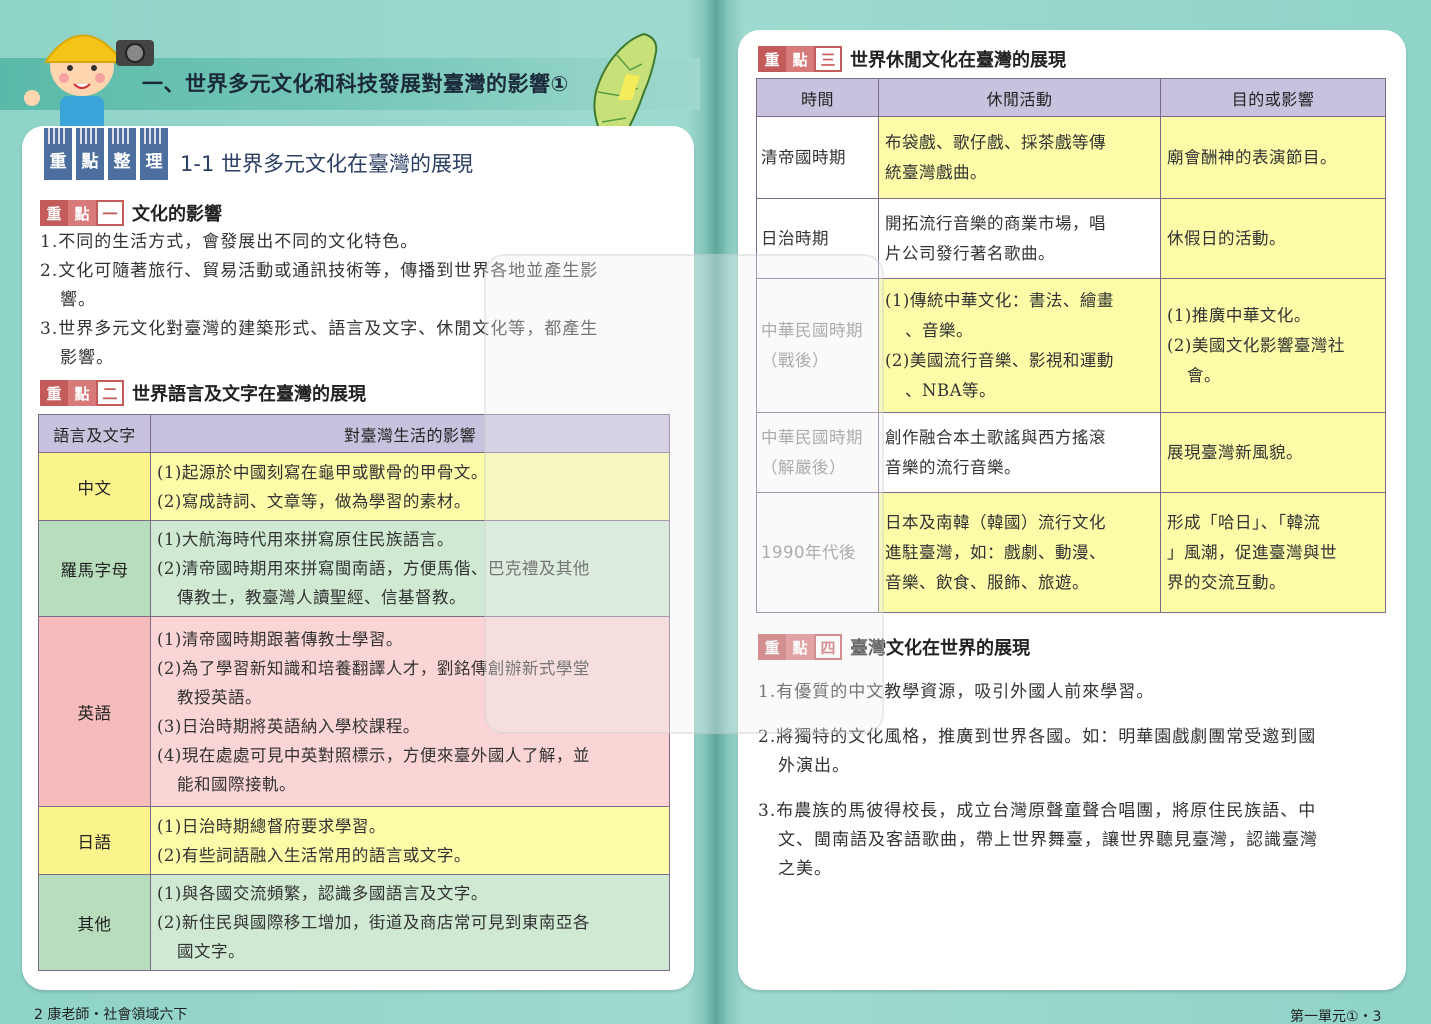 This screenshot has height=1024, width=1431. I want to click on table-row: 日語 (1)日治時期總督府要求學習。 (2)有些詞語融入生活常用的語言或文字。, so click(354, 840).